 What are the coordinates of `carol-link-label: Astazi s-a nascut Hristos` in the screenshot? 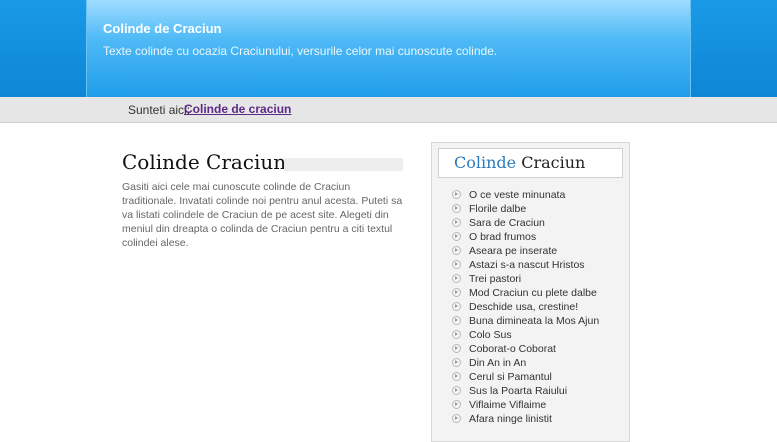 It's located at (527, 265).